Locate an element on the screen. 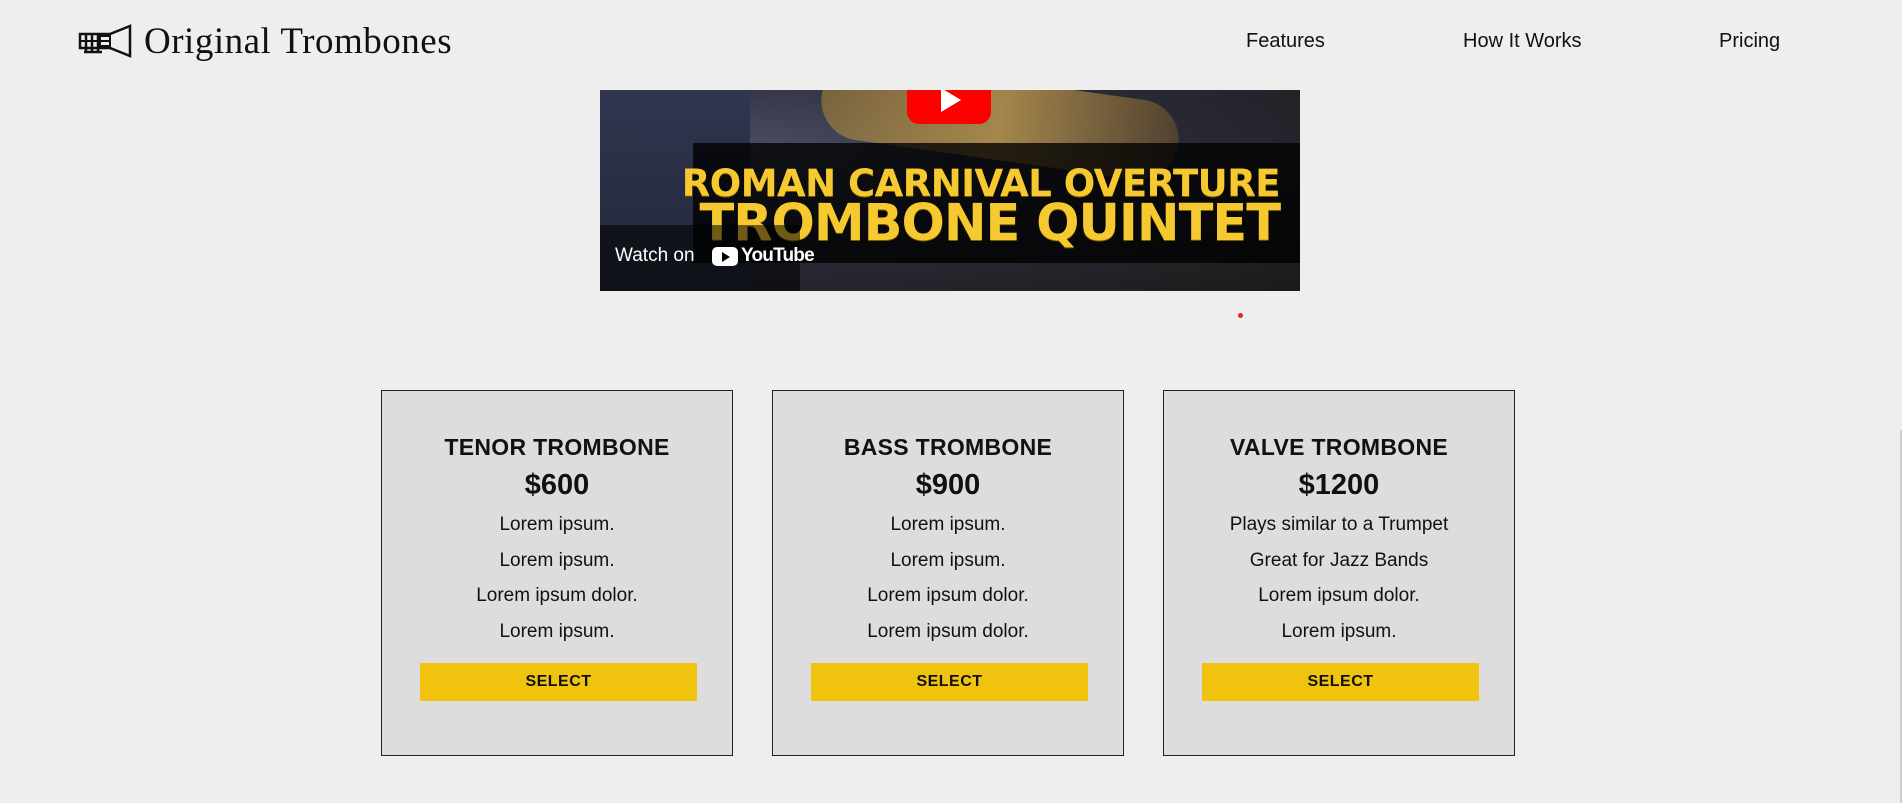  youtube-icon is located at coordinates (725, 256).